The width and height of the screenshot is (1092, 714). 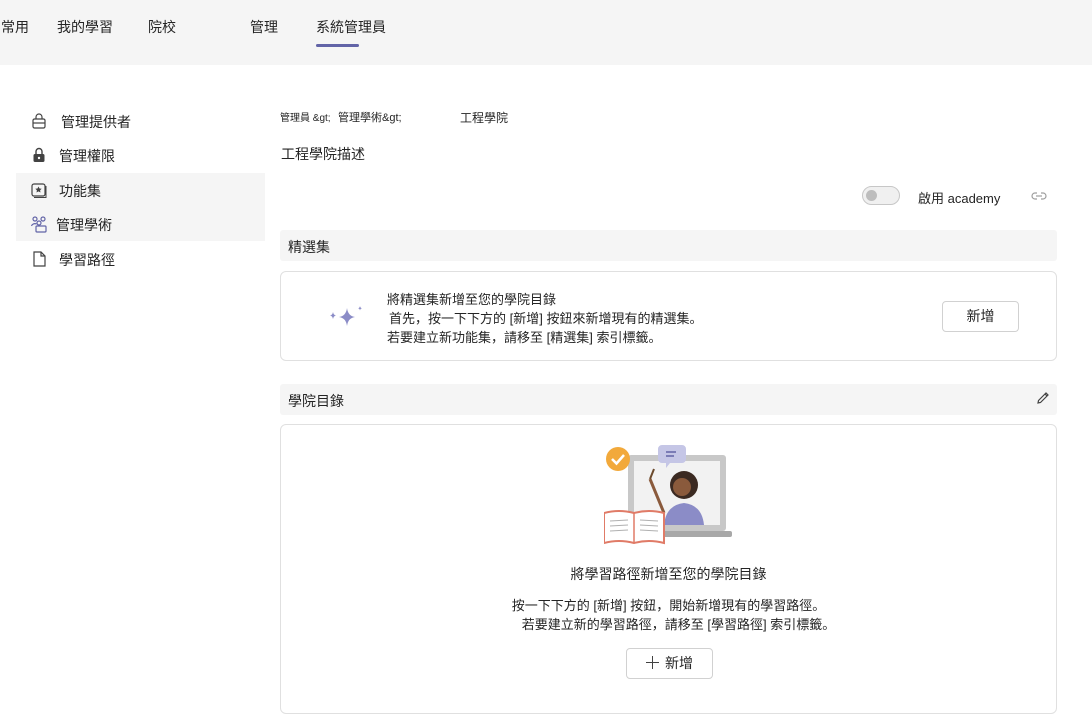 What do you see at coordinates (524, 337) in the screenshot?
I see `featured-line2: 若要建立新功能集，請移至 [精選集] 索引標籤。` at bounding box center [524, 337].